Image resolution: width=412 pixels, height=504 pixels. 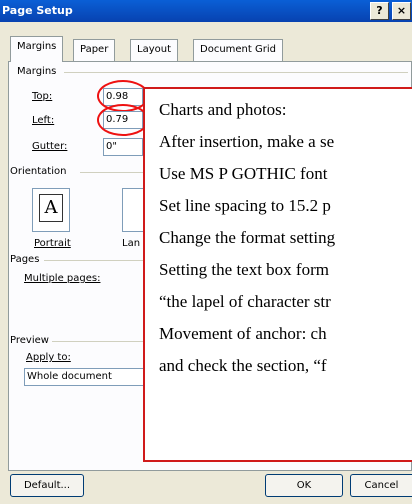 I want to click on margins-separator, so click(x=236, y=72).